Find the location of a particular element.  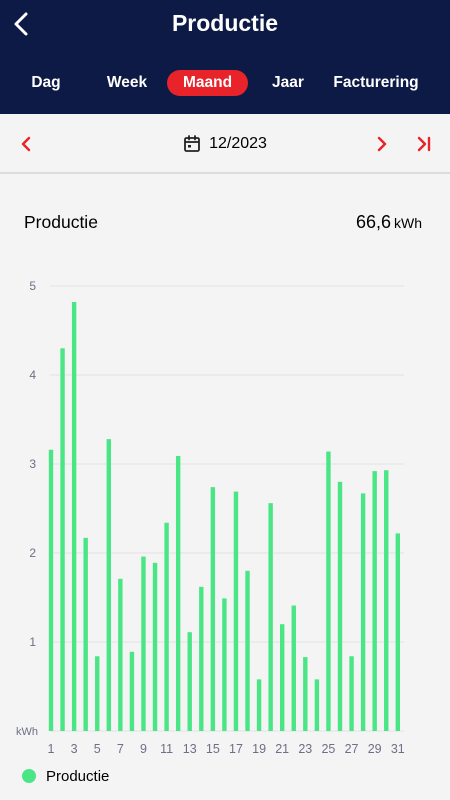

chevron-right-icon is located at coordinates (382, 144).